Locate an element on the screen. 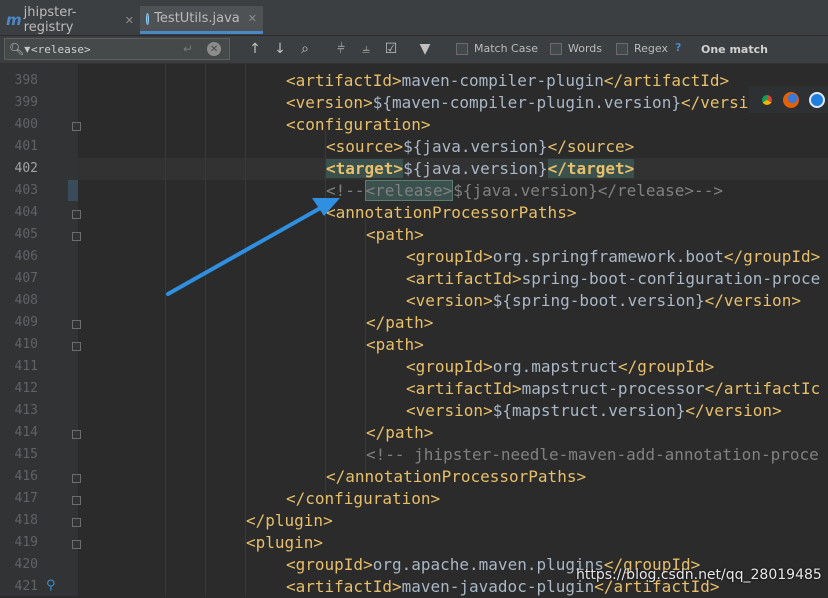  line-number: 413 is located at coordinates (26, 410).